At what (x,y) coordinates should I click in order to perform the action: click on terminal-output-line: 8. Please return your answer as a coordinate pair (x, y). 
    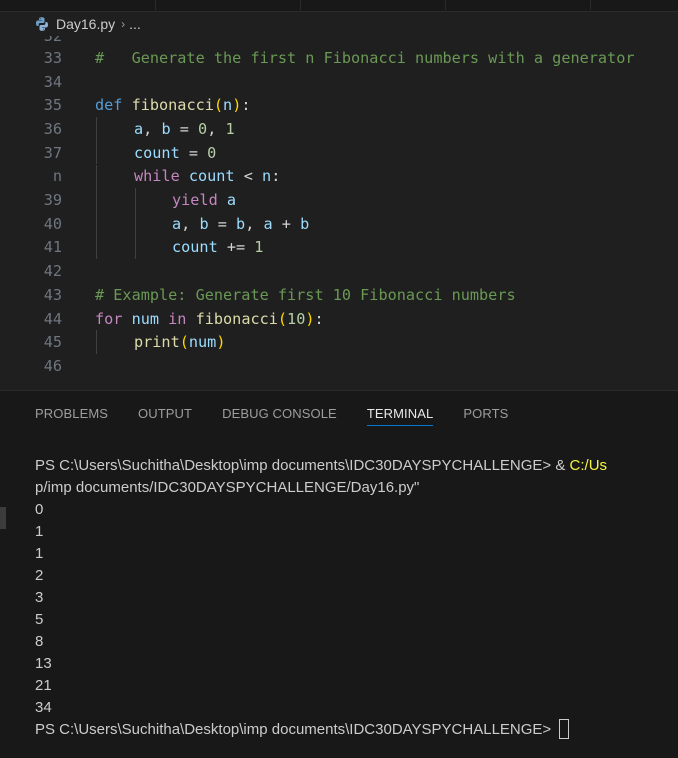
    Looking at the image, I should click on (39, 641).